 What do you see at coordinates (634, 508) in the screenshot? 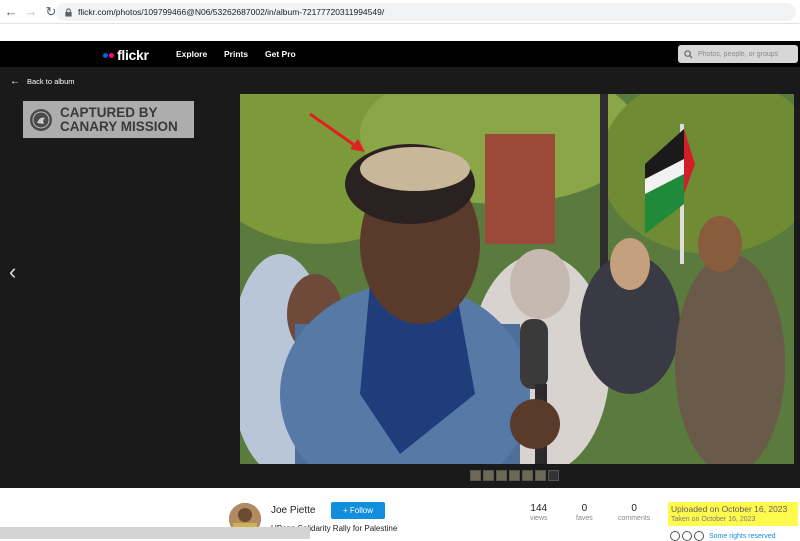
I see `comments-count: 0` at bounding box center [634, 508].